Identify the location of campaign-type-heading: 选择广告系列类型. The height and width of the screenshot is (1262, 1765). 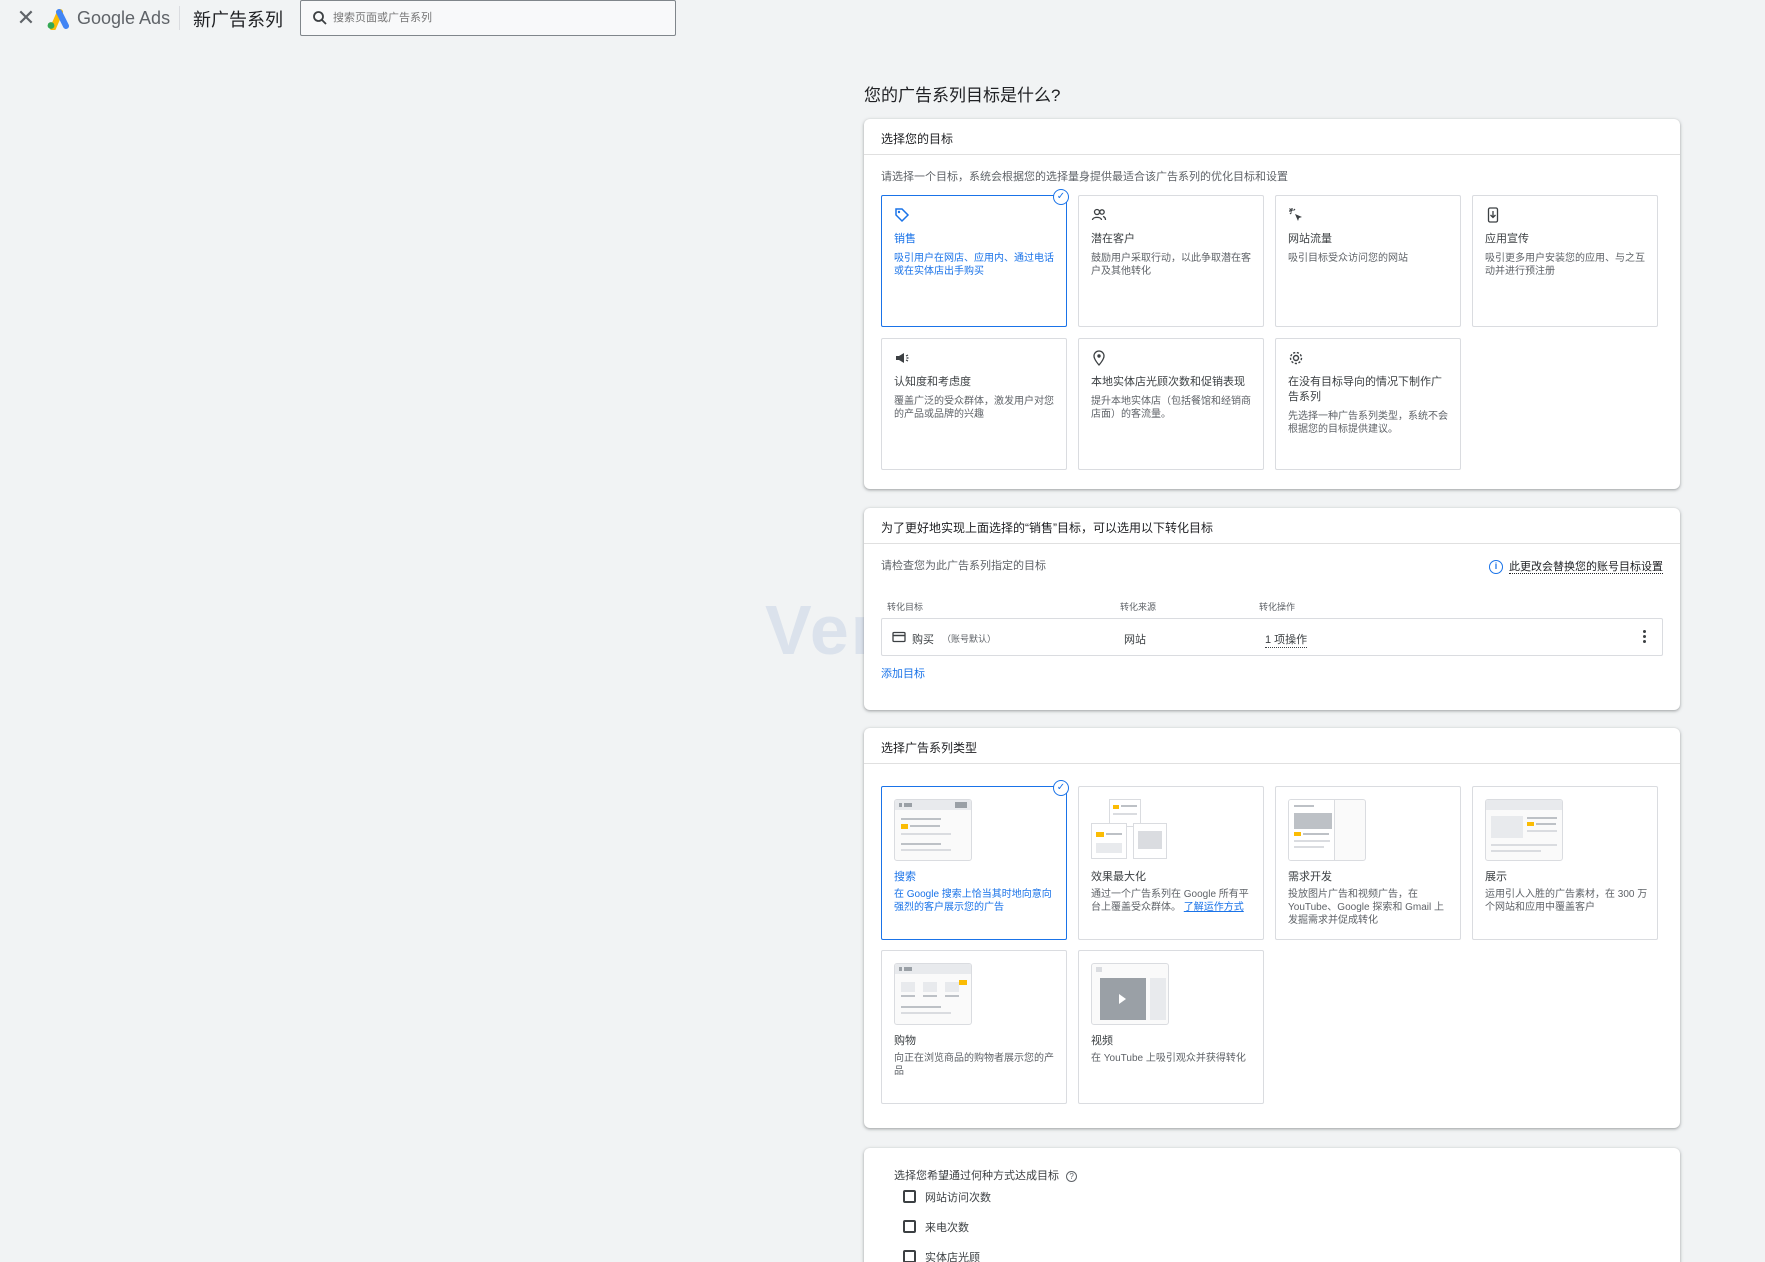
(1272, 746).